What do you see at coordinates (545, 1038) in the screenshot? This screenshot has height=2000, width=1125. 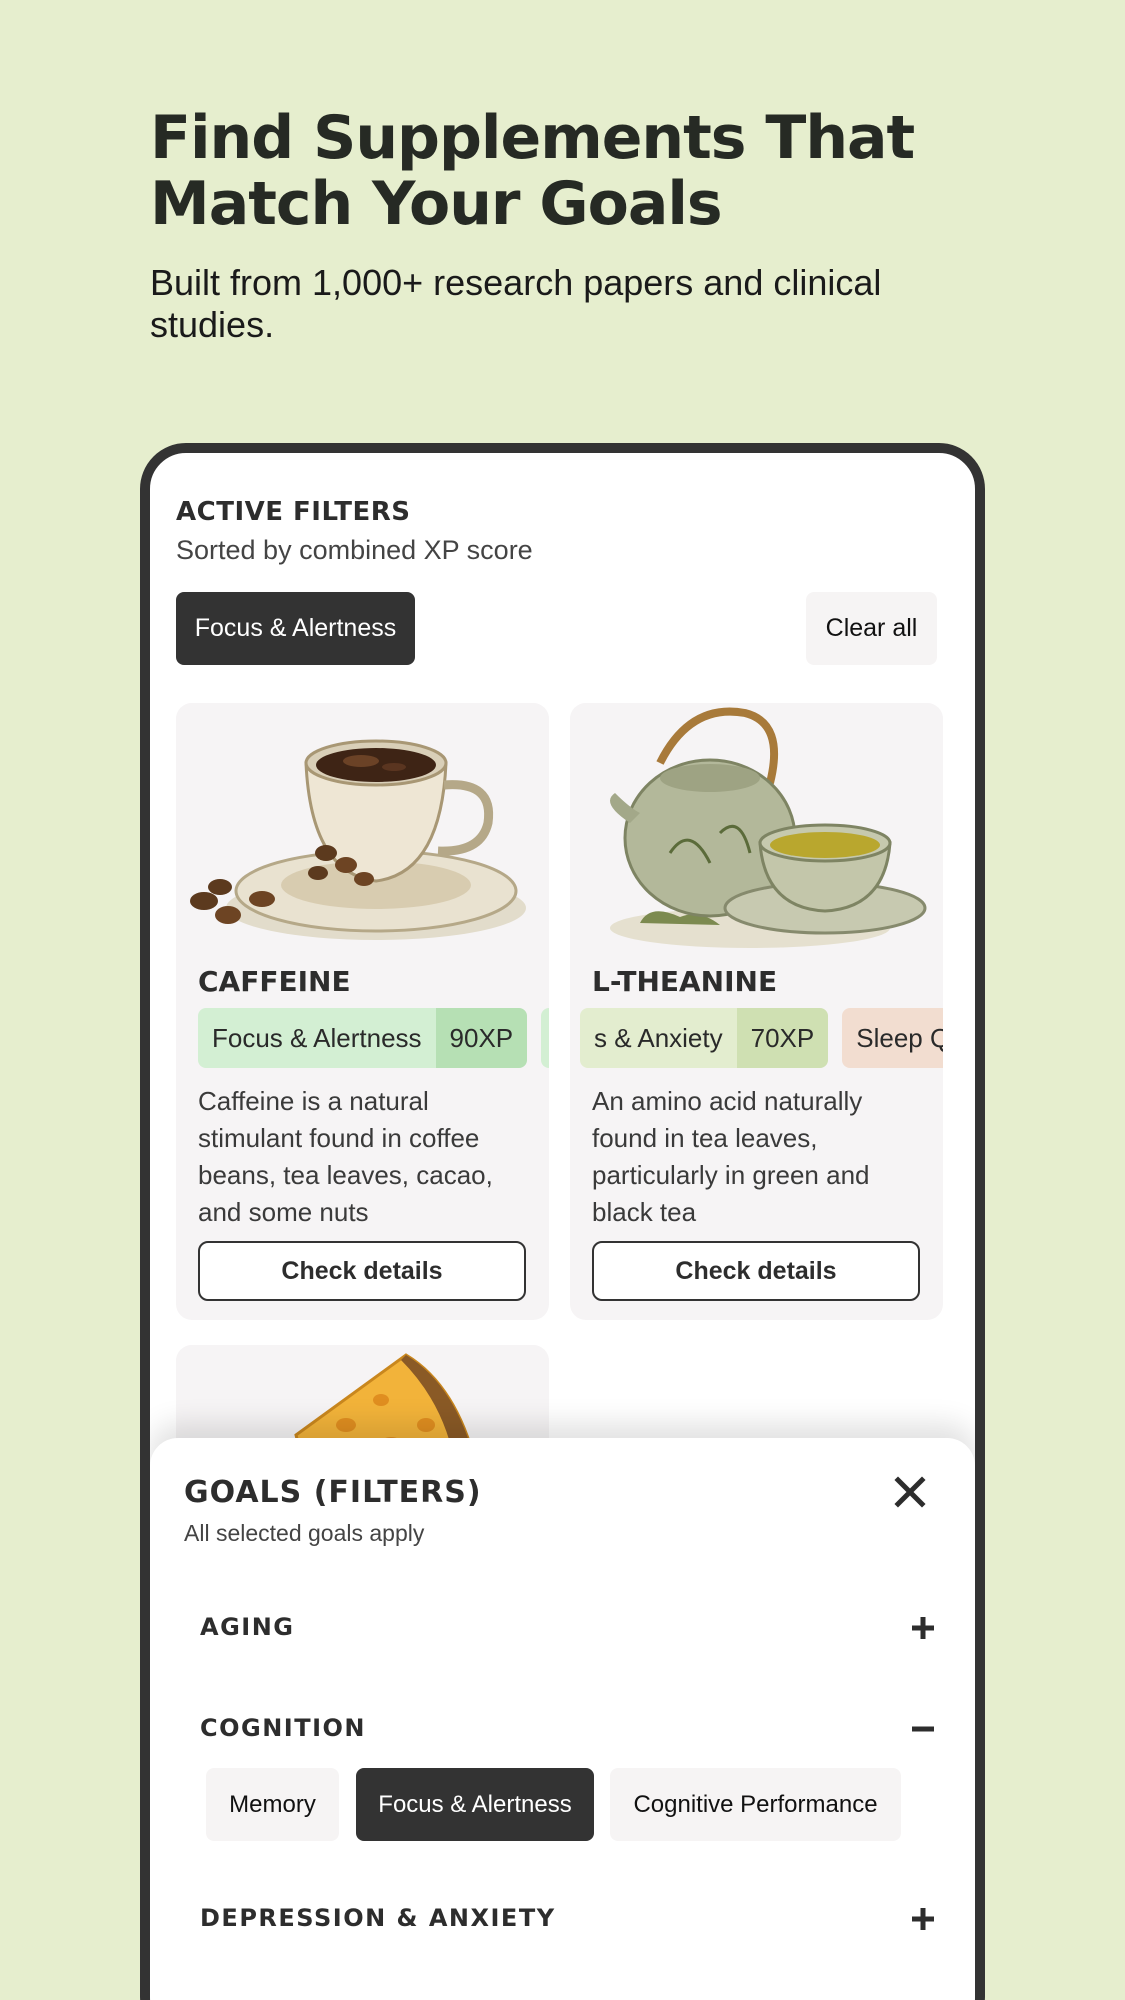 I see `goal-tag-overflow` at bounding box center [545, 1038].